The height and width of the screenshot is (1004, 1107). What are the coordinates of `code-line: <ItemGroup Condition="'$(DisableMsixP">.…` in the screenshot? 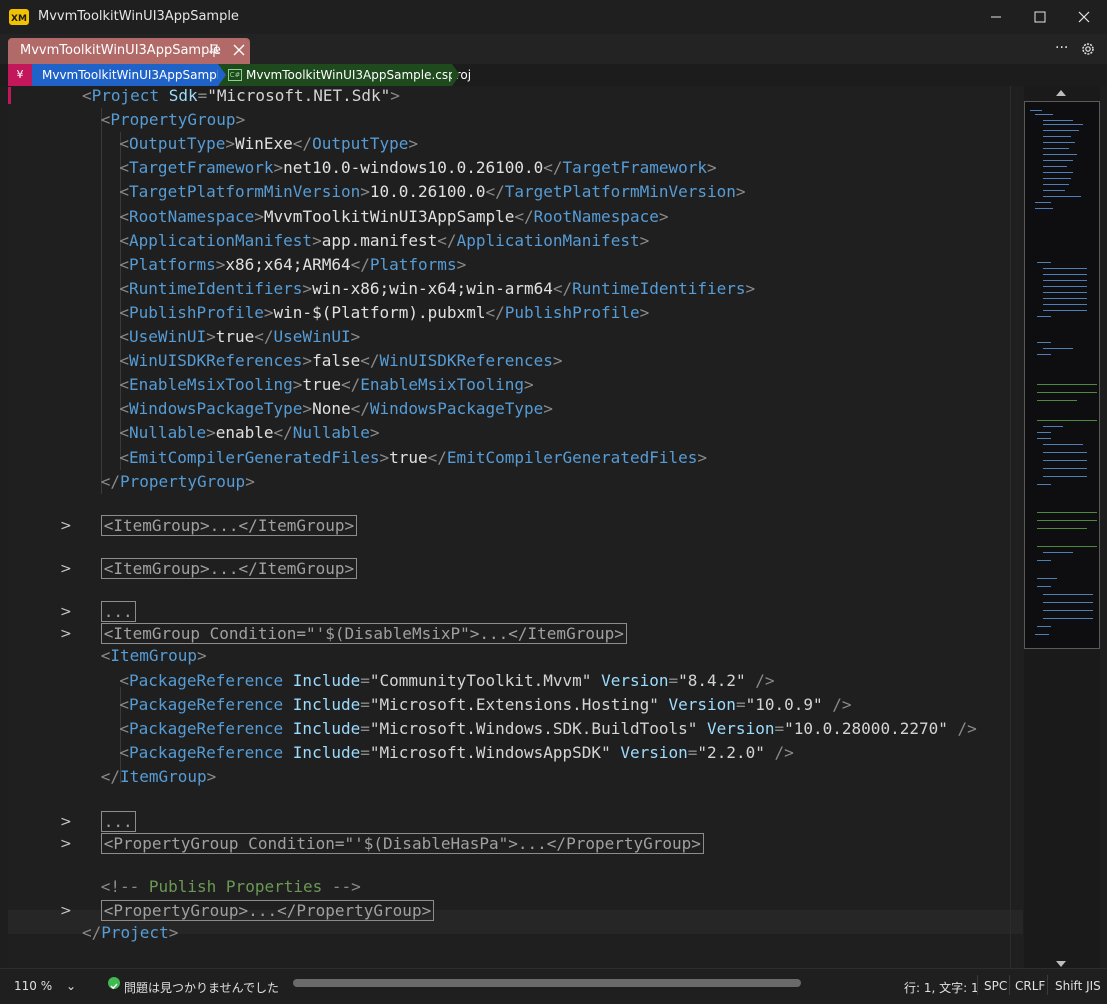 It's located at (363, 634).